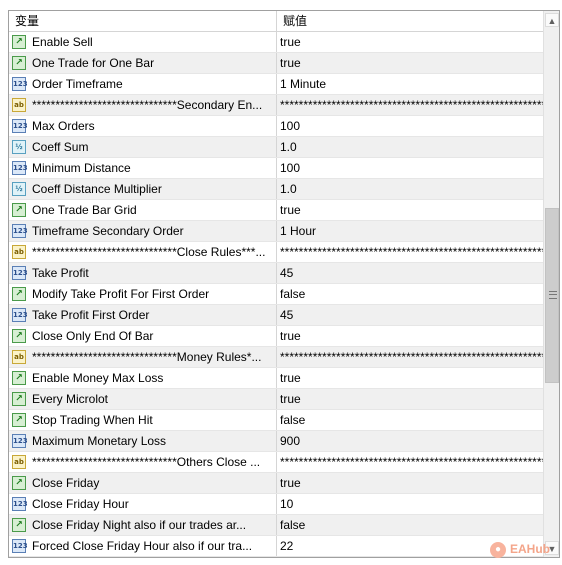 Image resolution: width=562 pixels, height=565 pixels. Describe the element at coordinates (143, 399) in the screenshot. I see `variable-cell: ↗ Every Microlot` at that location.